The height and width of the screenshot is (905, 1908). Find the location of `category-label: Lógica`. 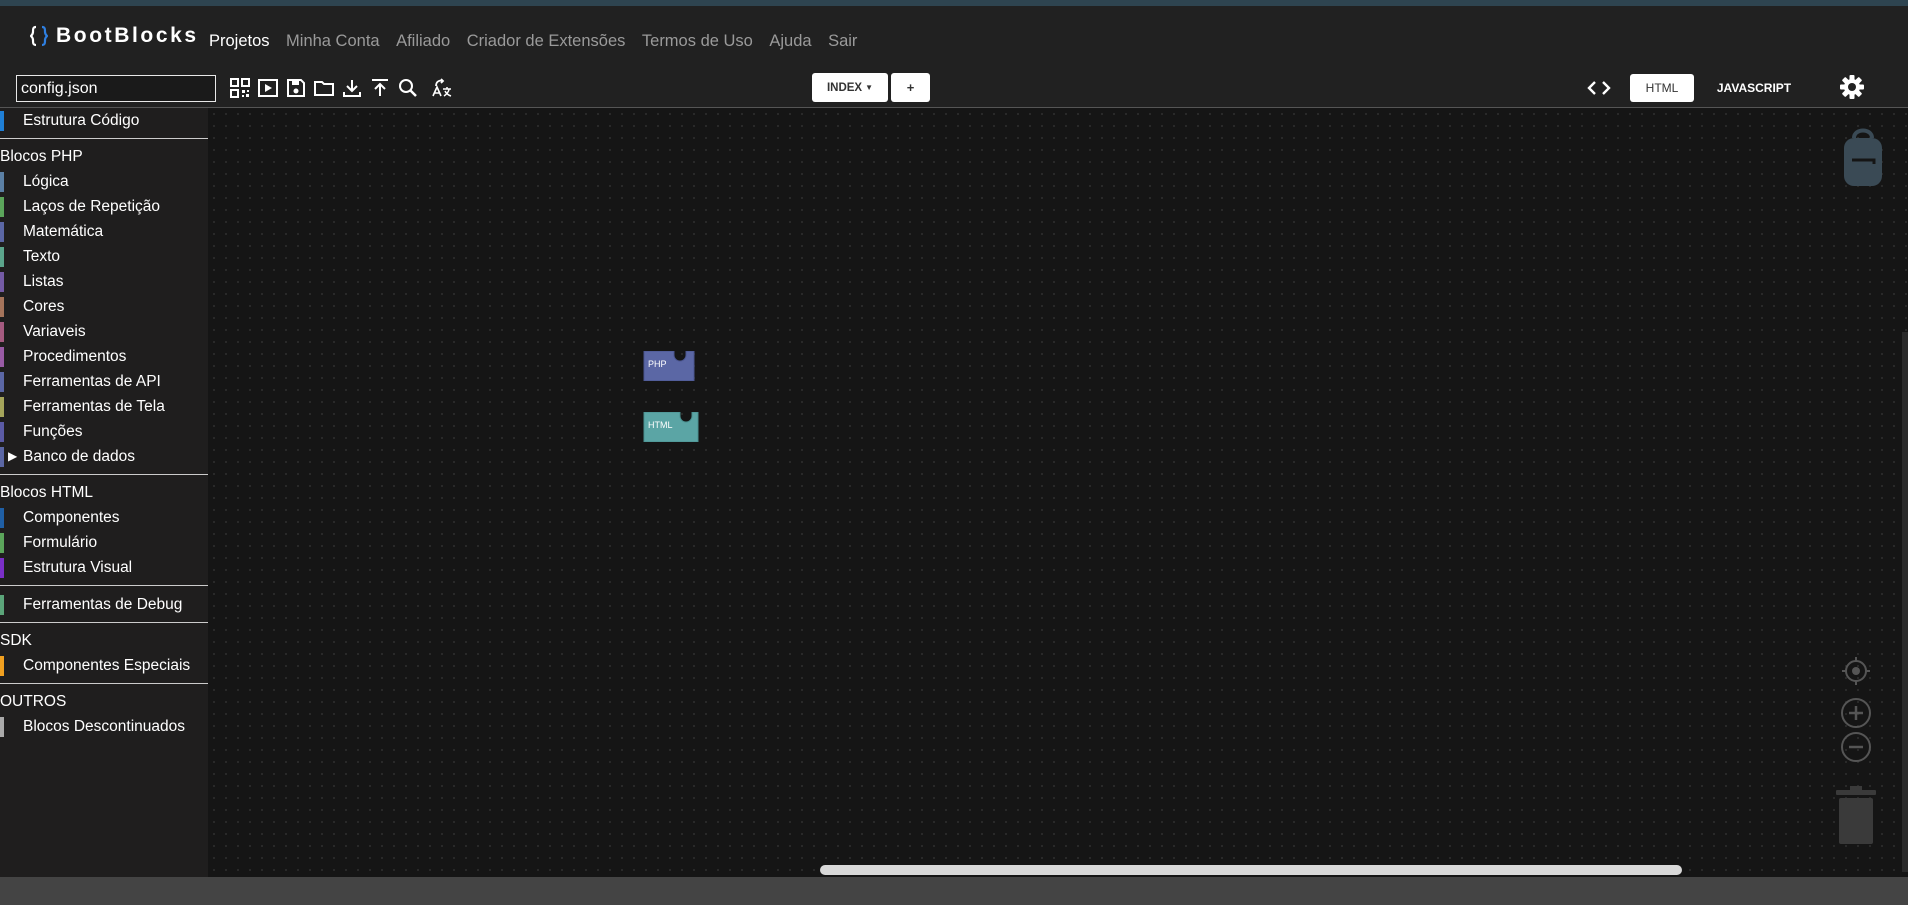

category-label: Lógica is located at coordinates (46, 181).